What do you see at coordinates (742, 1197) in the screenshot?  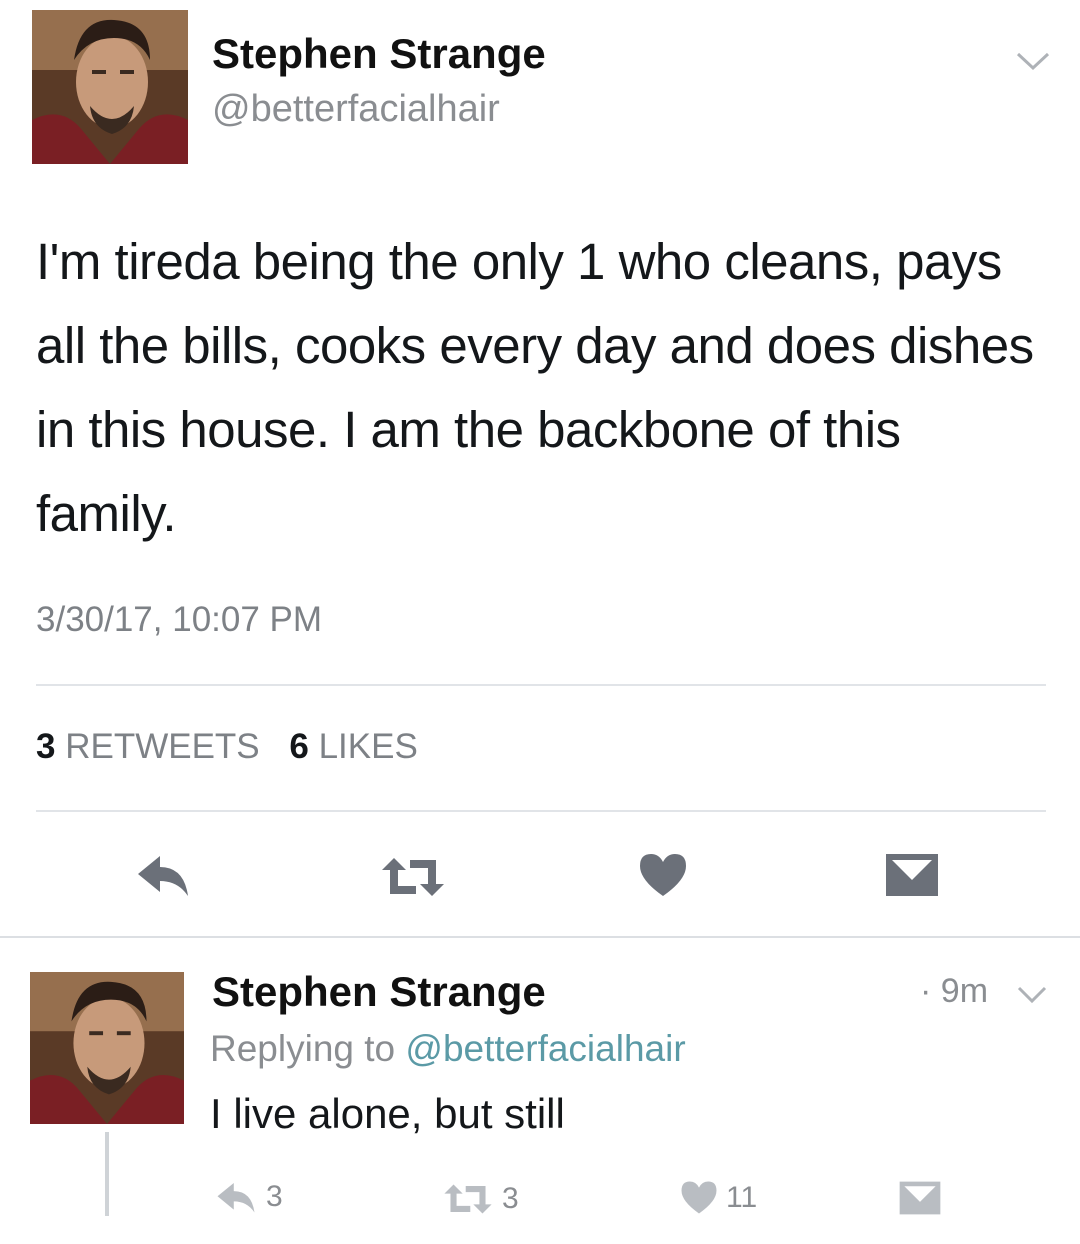 I see `like-count: 11` at bounding box center [742, 1197].